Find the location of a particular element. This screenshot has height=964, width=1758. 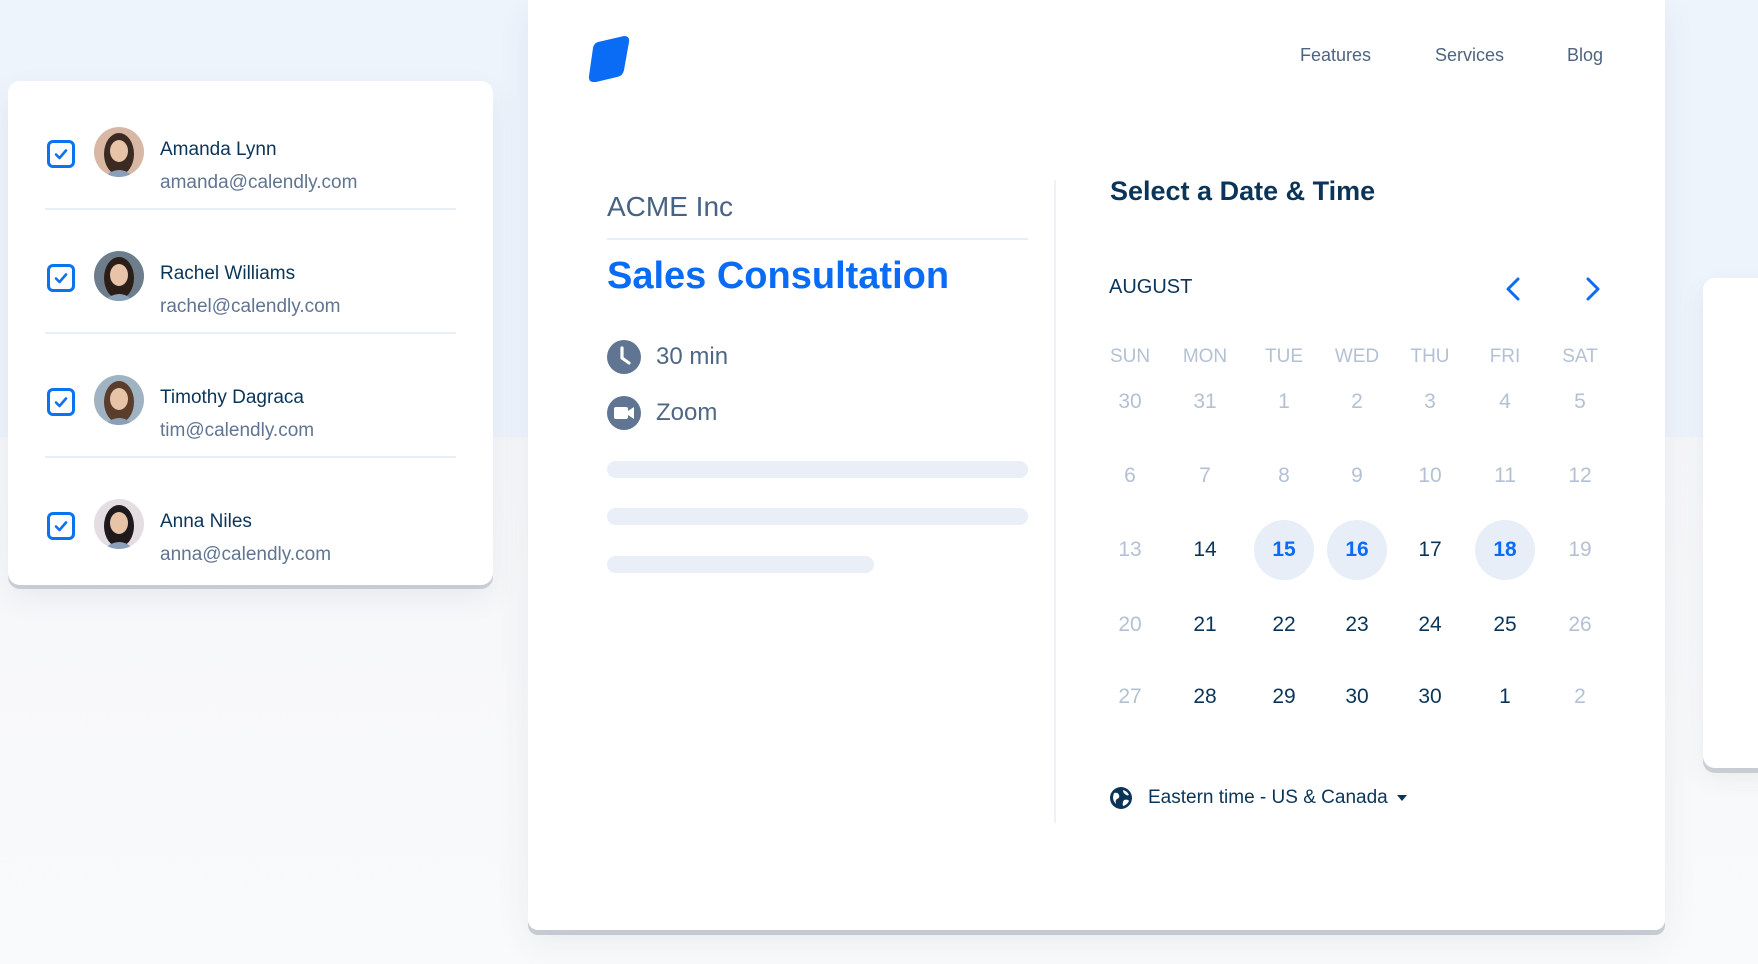

calendar-day-available: 16 is located at coordinates (1357, 550).